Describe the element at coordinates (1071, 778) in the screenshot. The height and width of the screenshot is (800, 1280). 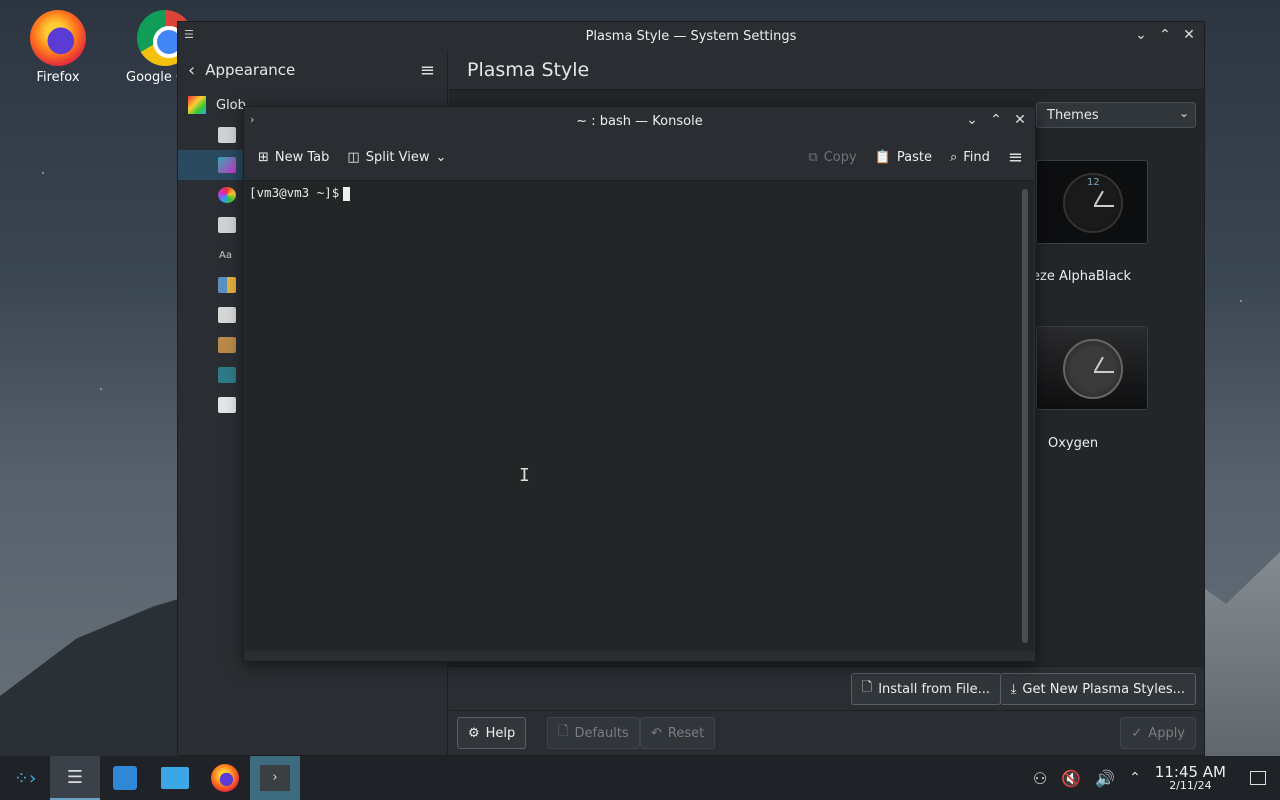
I see `muted-speaker-icon: 🔇` at that location.